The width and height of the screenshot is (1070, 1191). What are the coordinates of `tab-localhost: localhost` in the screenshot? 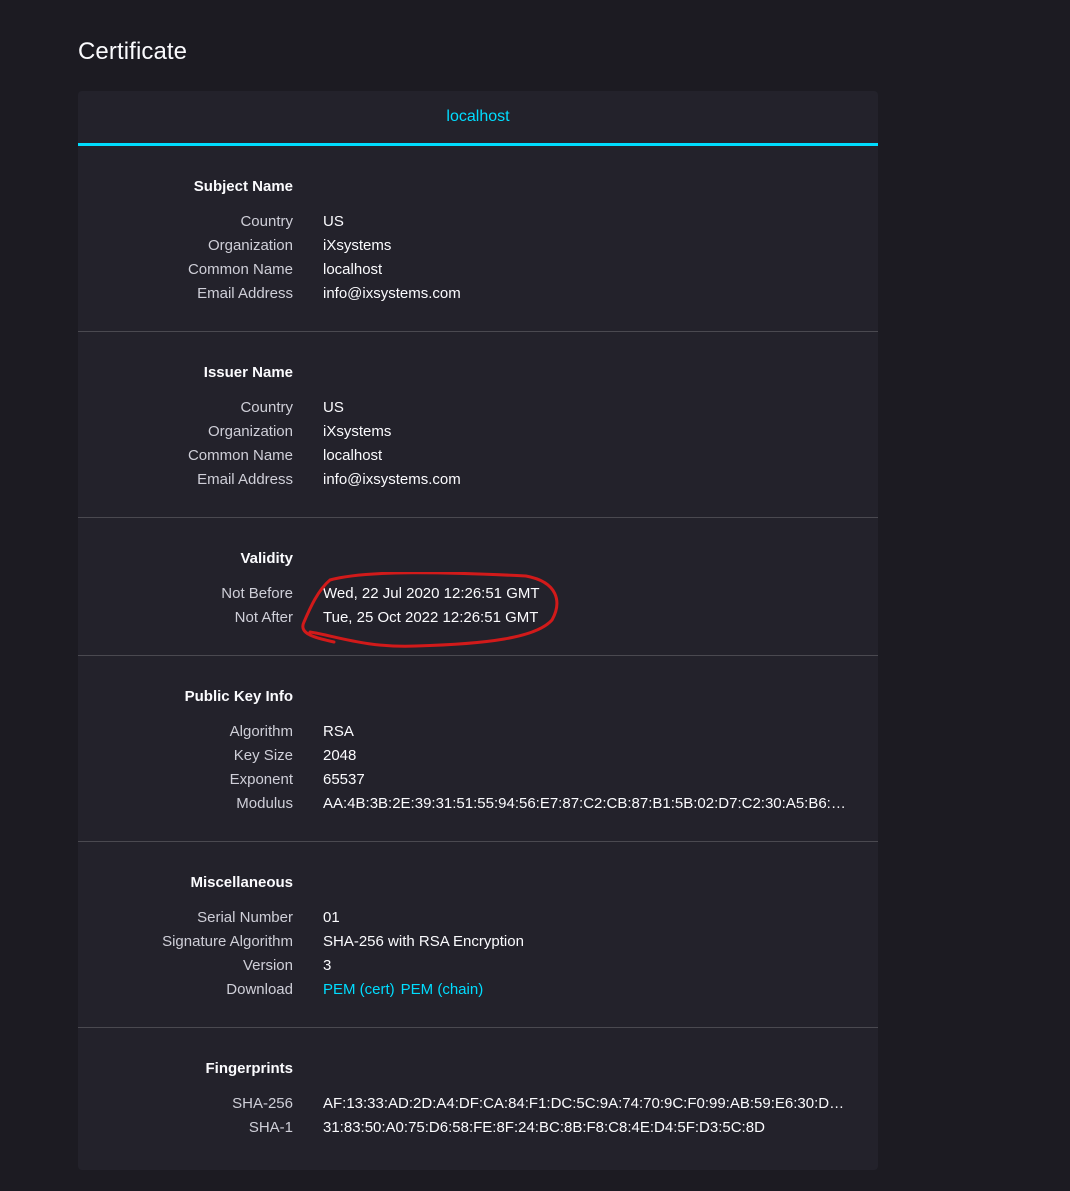 It's located at (477, 117).